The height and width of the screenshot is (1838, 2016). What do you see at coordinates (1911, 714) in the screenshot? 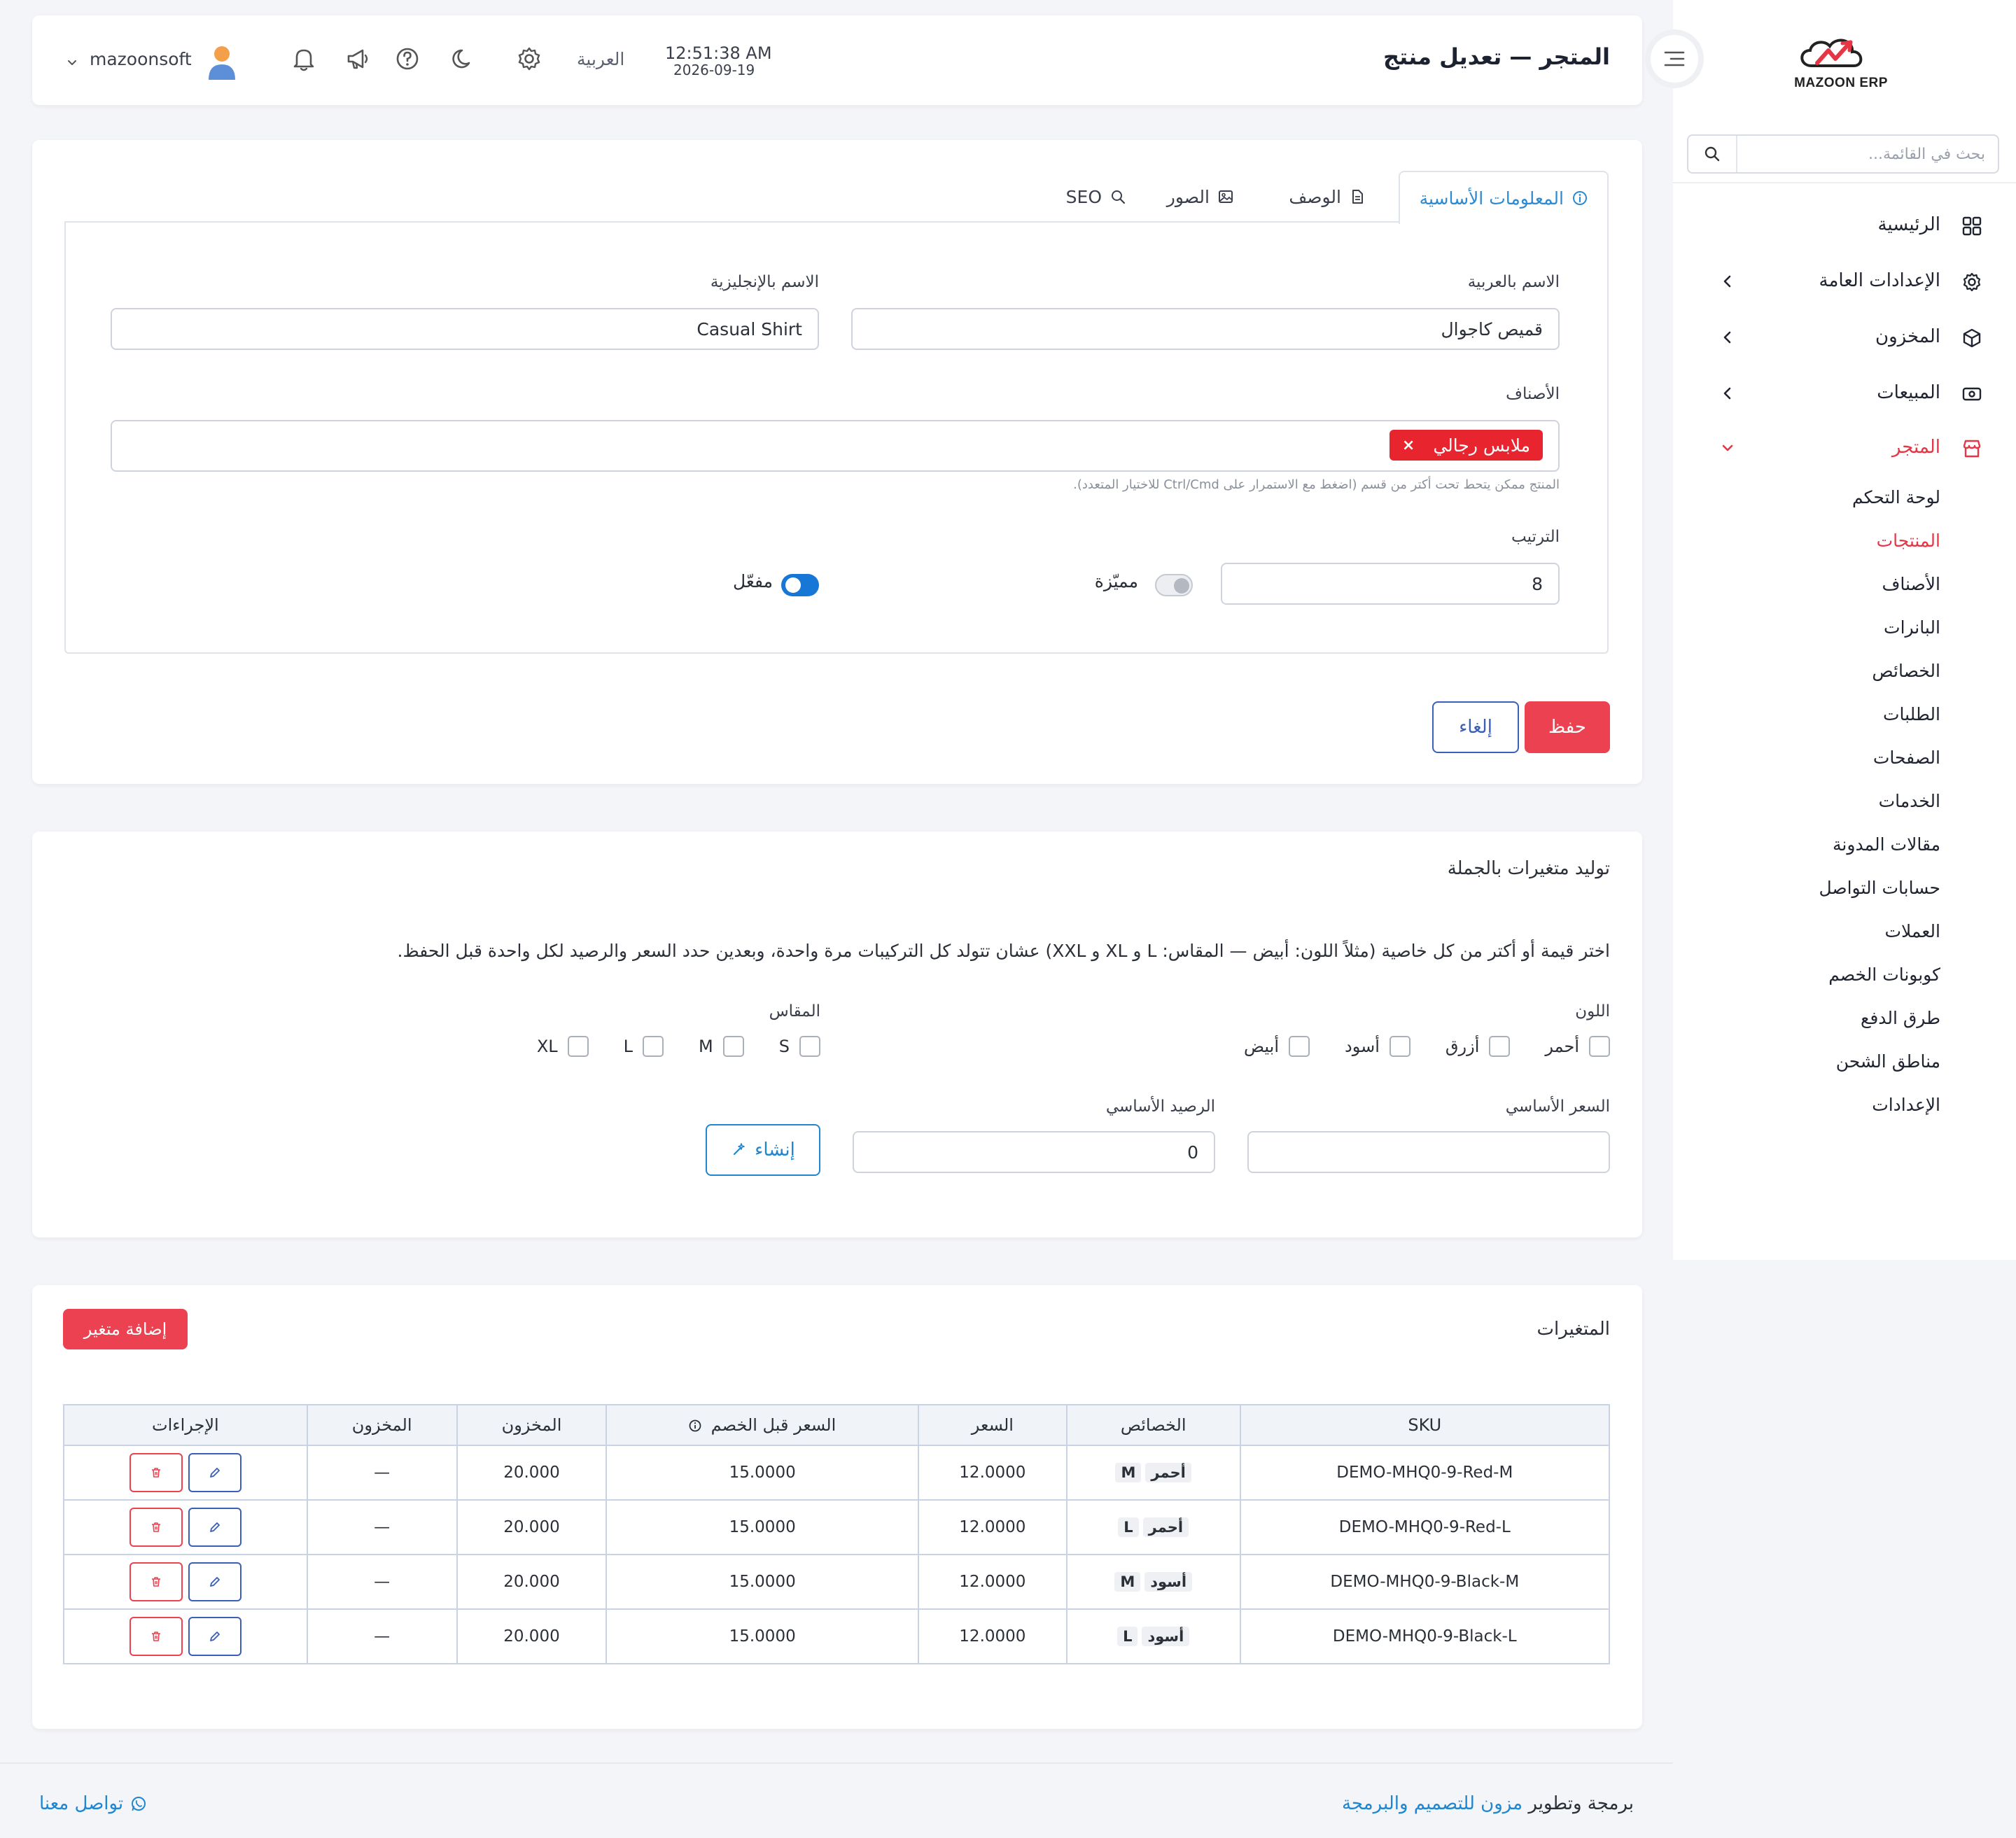
I see `sub-orders: الطلبات` at bounding box center [1911, 714].